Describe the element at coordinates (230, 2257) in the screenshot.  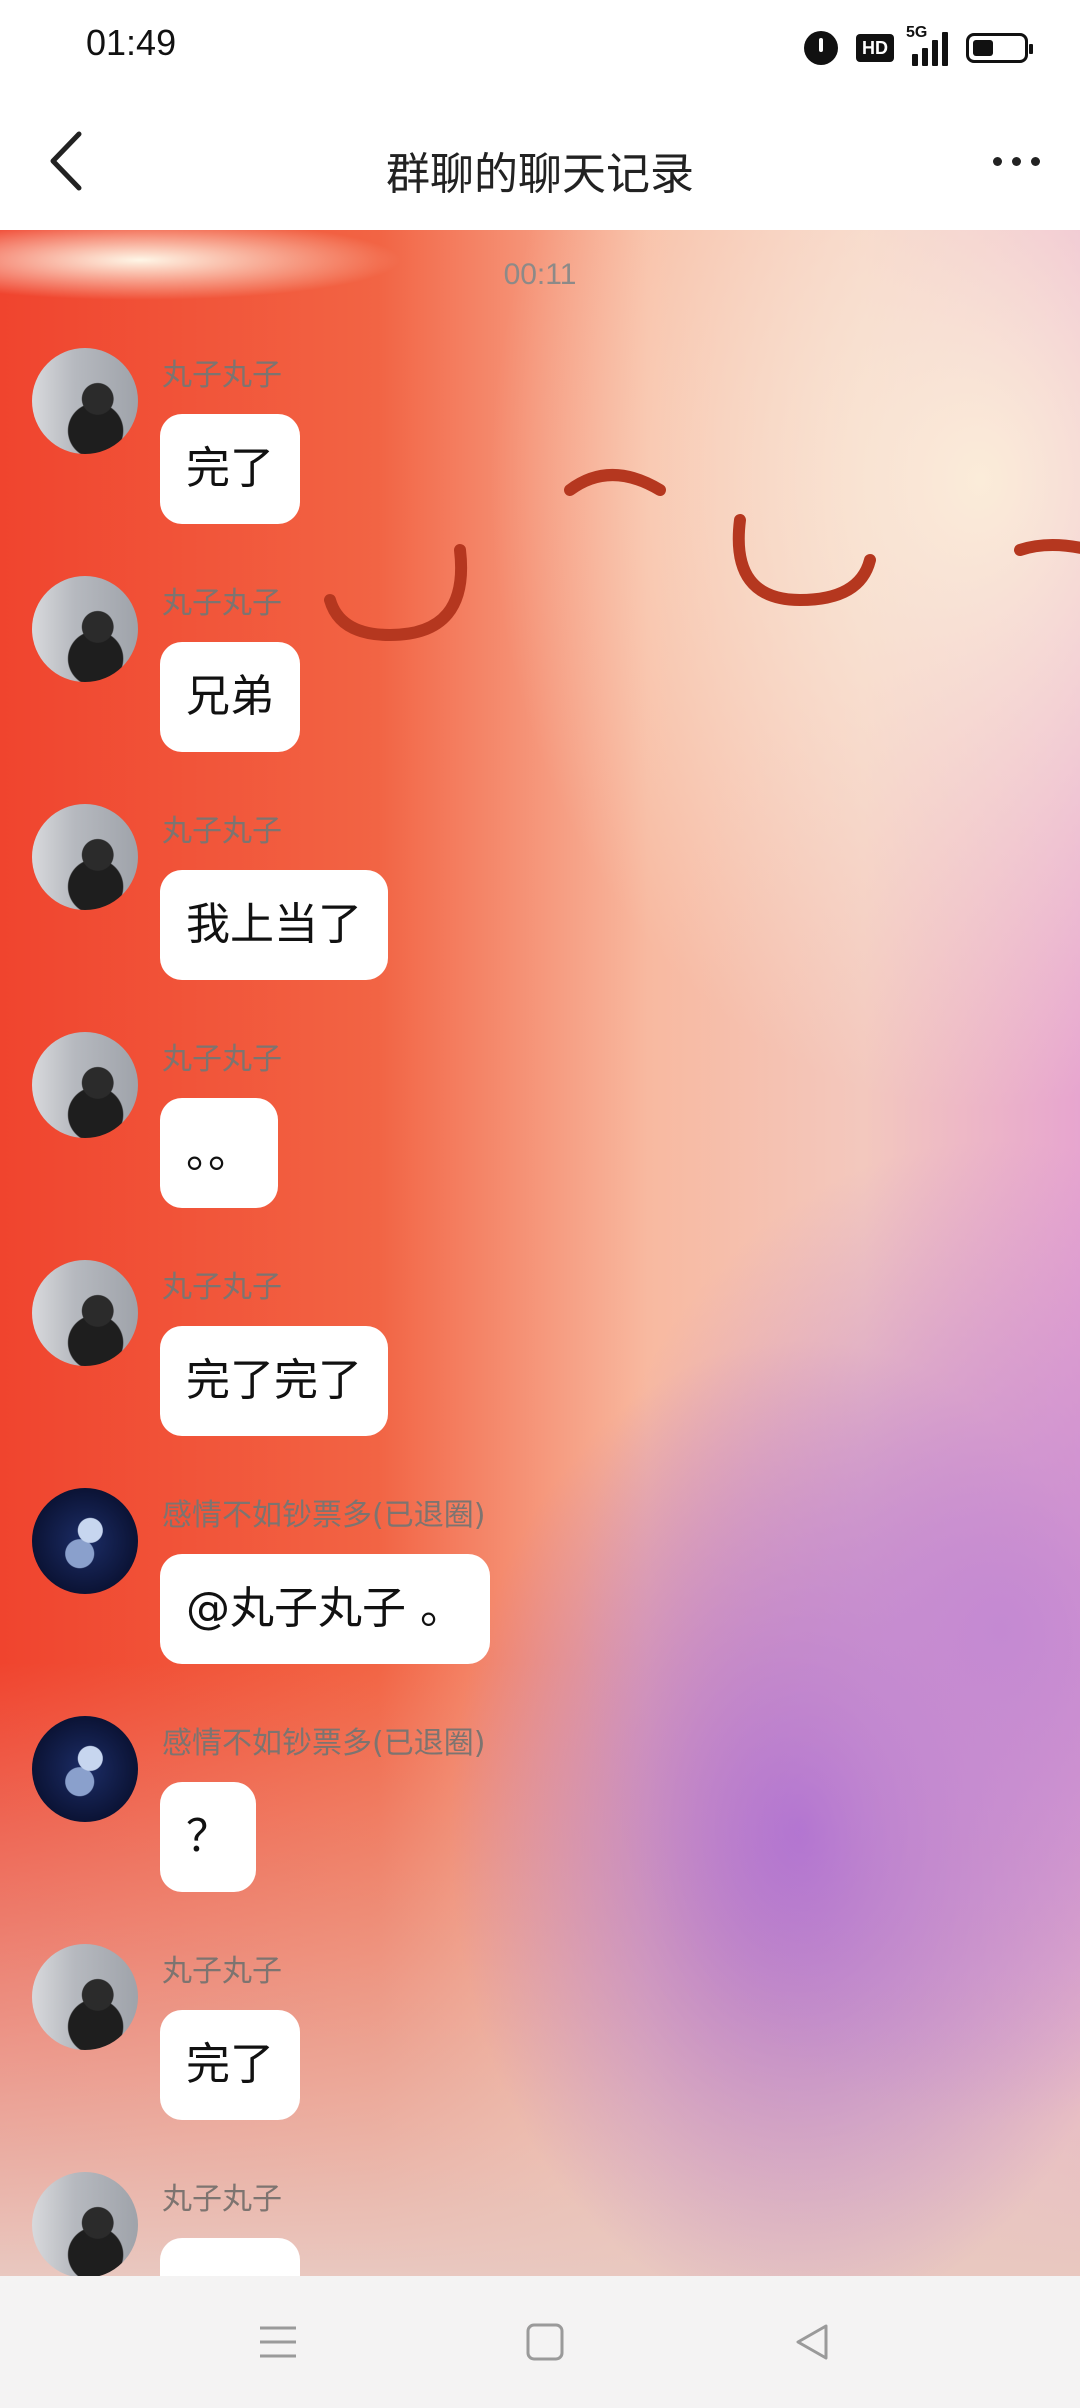
I see `message-bubble` at that location.